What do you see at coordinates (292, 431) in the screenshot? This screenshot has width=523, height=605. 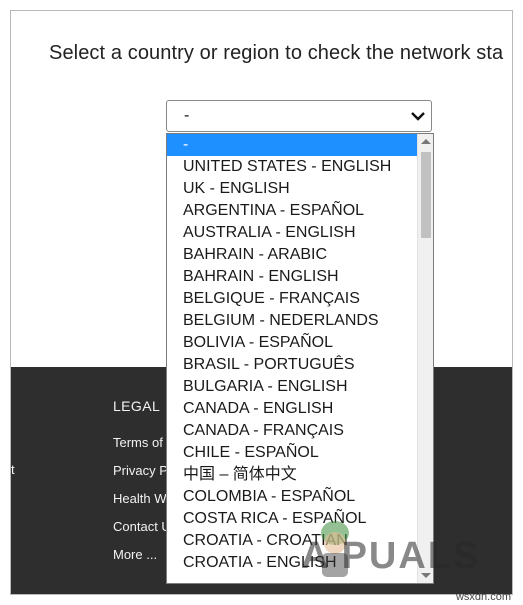 I see `dropdown-option: CANADA - FRANÇAIS` at bounding box center [292, 431].